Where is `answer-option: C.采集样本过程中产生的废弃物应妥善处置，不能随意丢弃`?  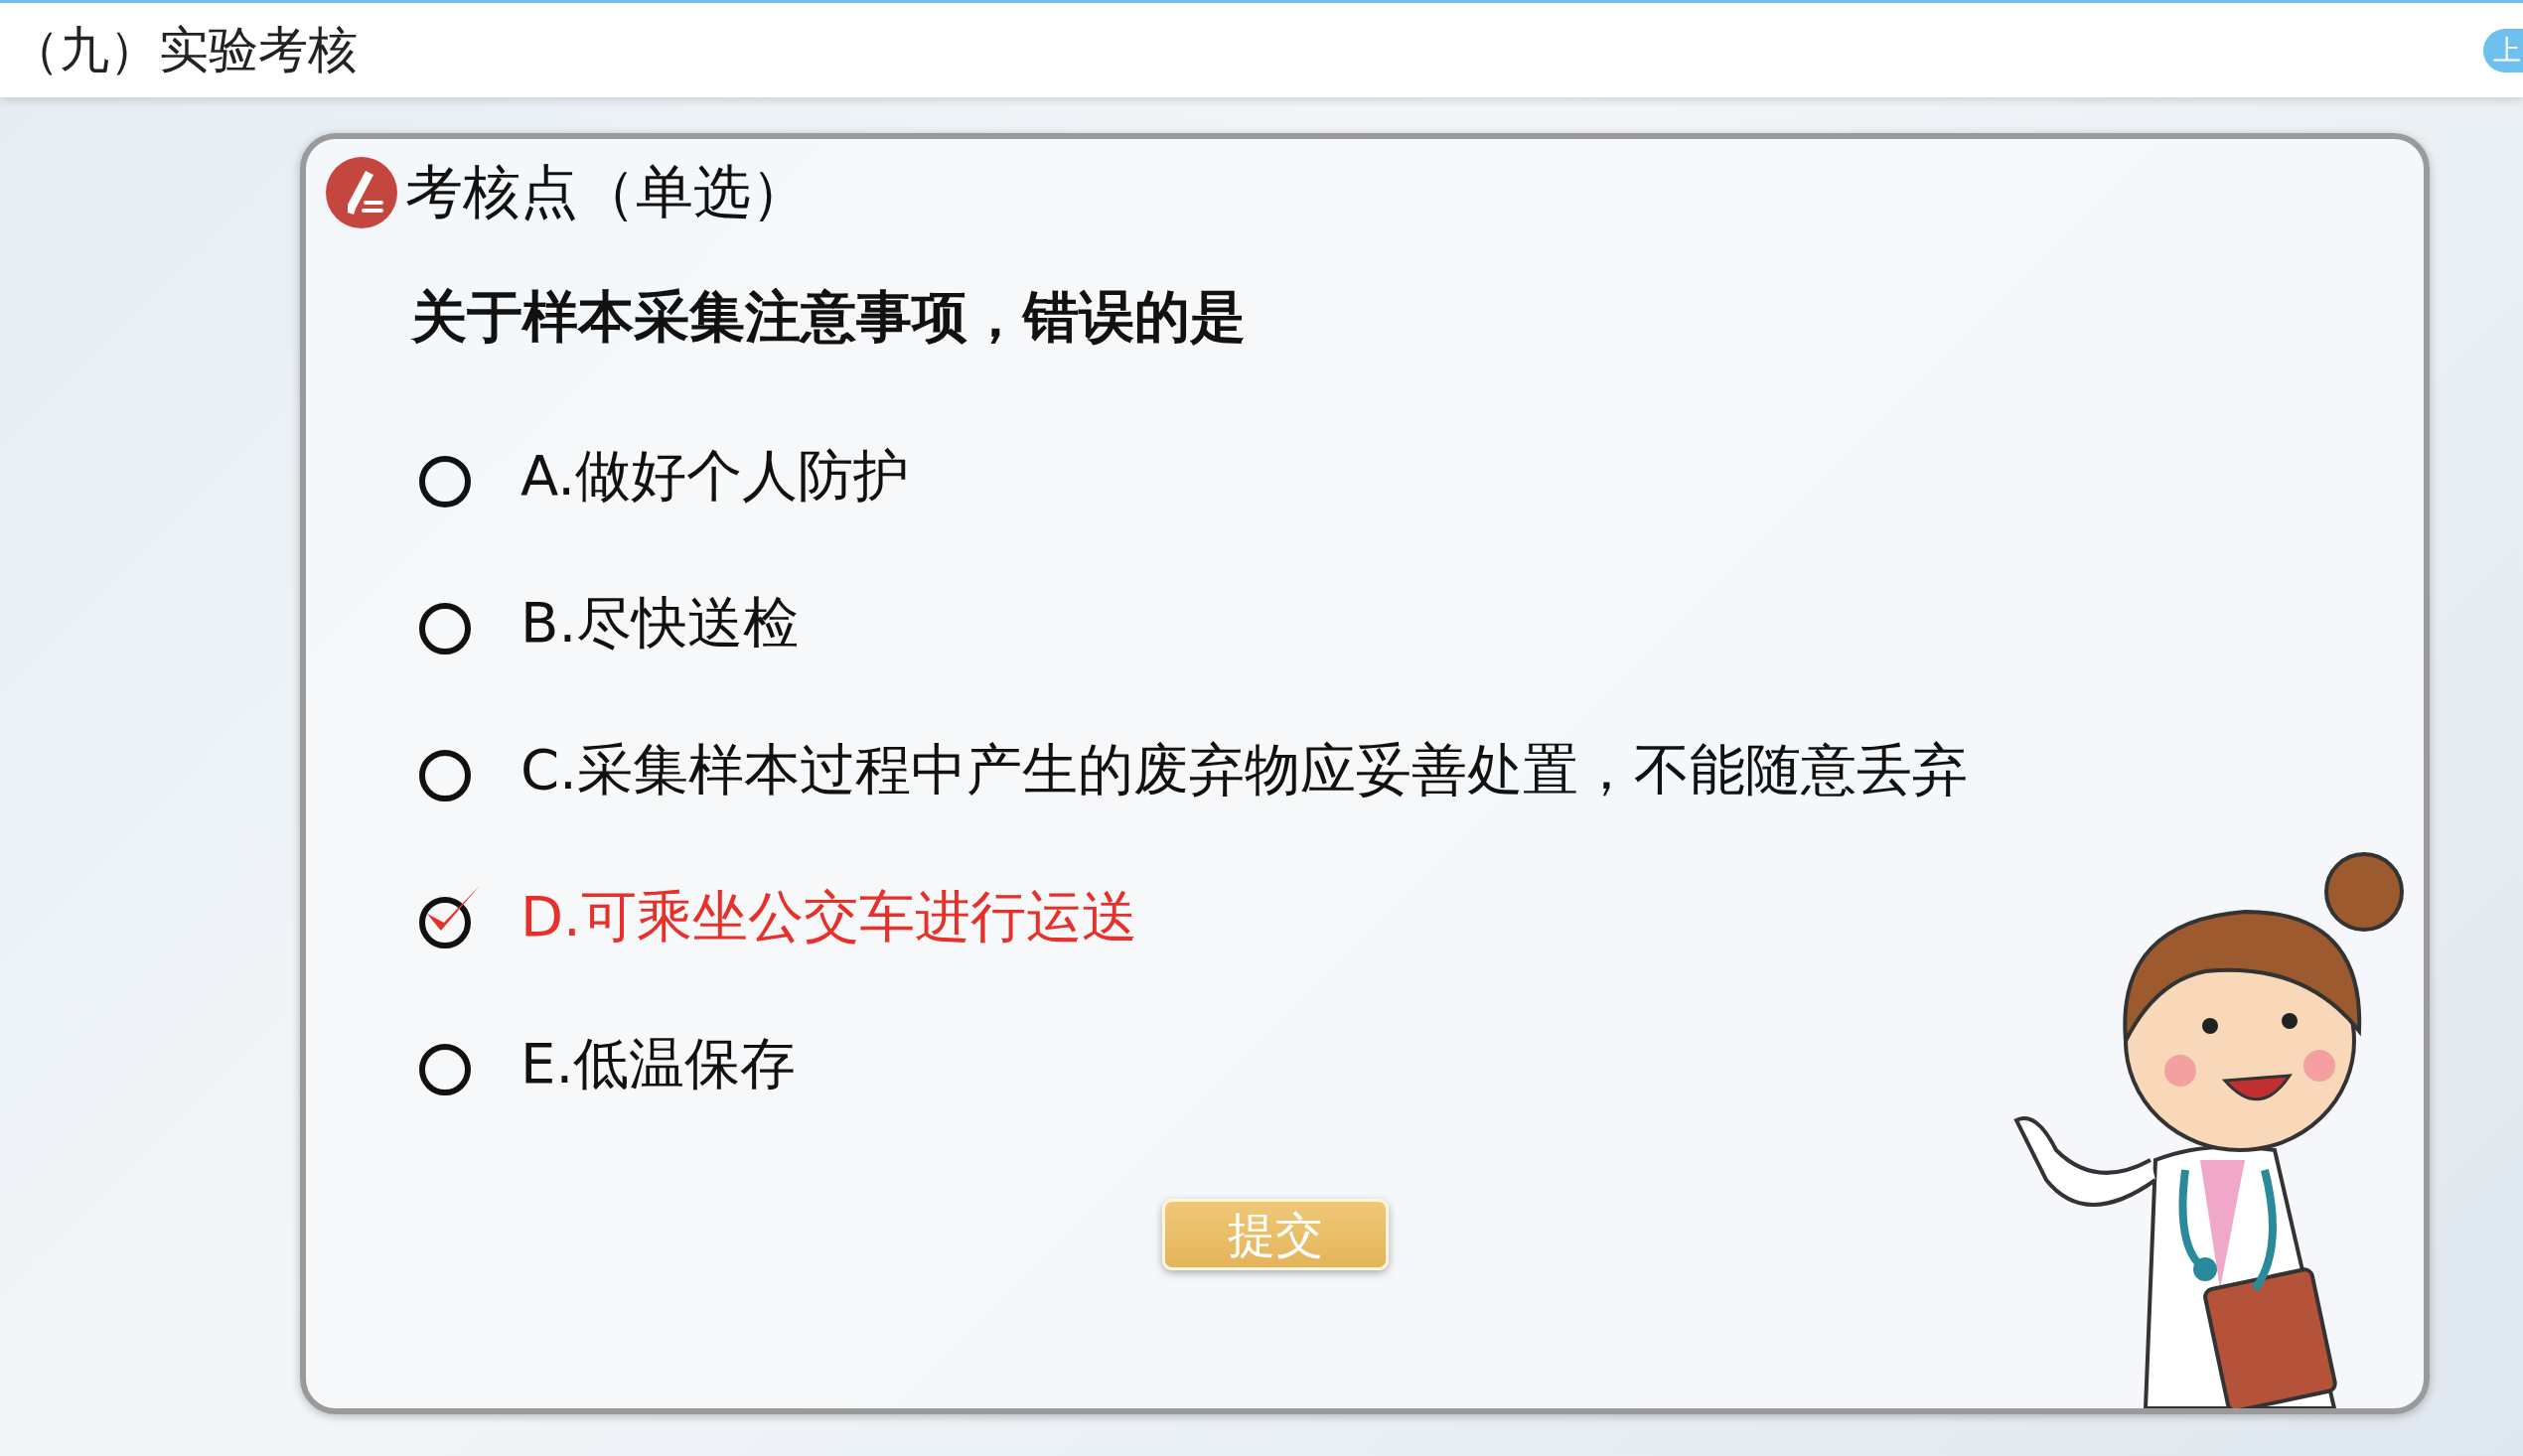 answer-option: C.采集样本过程中产生的废弃物应妥善处置，不能随意丢弃 is located at coordinates (1244, 769).